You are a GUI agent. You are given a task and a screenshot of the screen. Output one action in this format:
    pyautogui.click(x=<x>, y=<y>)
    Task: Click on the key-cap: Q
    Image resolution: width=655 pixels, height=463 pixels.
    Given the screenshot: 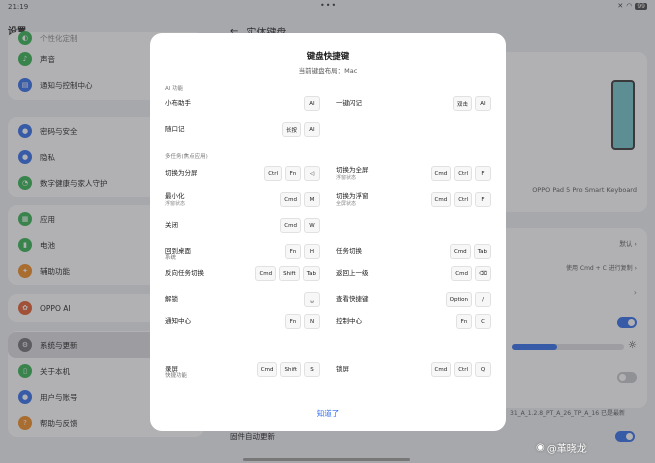 What is the action you would take?
    pyautogui.click(x=483, y=369)
    